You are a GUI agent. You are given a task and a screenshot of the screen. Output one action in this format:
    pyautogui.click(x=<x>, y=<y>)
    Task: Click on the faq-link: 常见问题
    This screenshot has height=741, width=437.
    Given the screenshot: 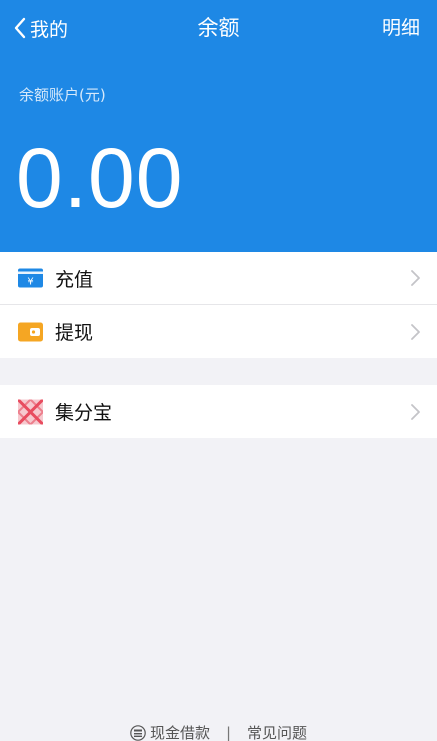 What is the action you would take?
    pyautogui.click(x=277, y=731)
    